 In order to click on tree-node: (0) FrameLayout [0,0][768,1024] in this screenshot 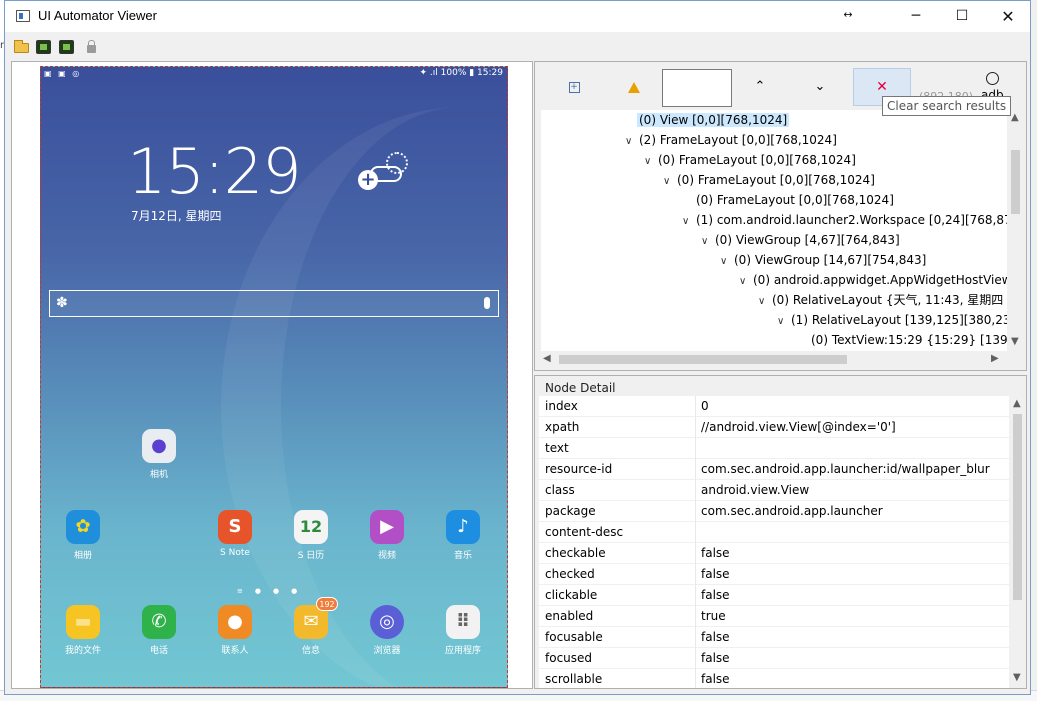, I will do `click(795, 200)`.